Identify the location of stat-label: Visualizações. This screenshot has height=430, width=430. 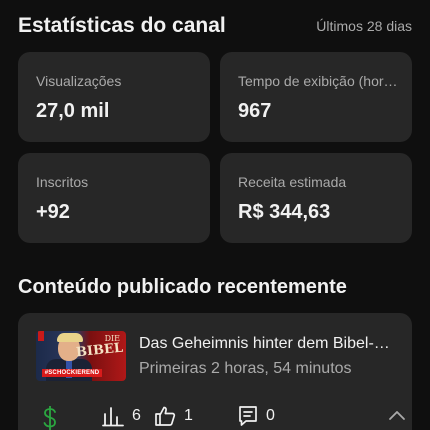
(79, 81).